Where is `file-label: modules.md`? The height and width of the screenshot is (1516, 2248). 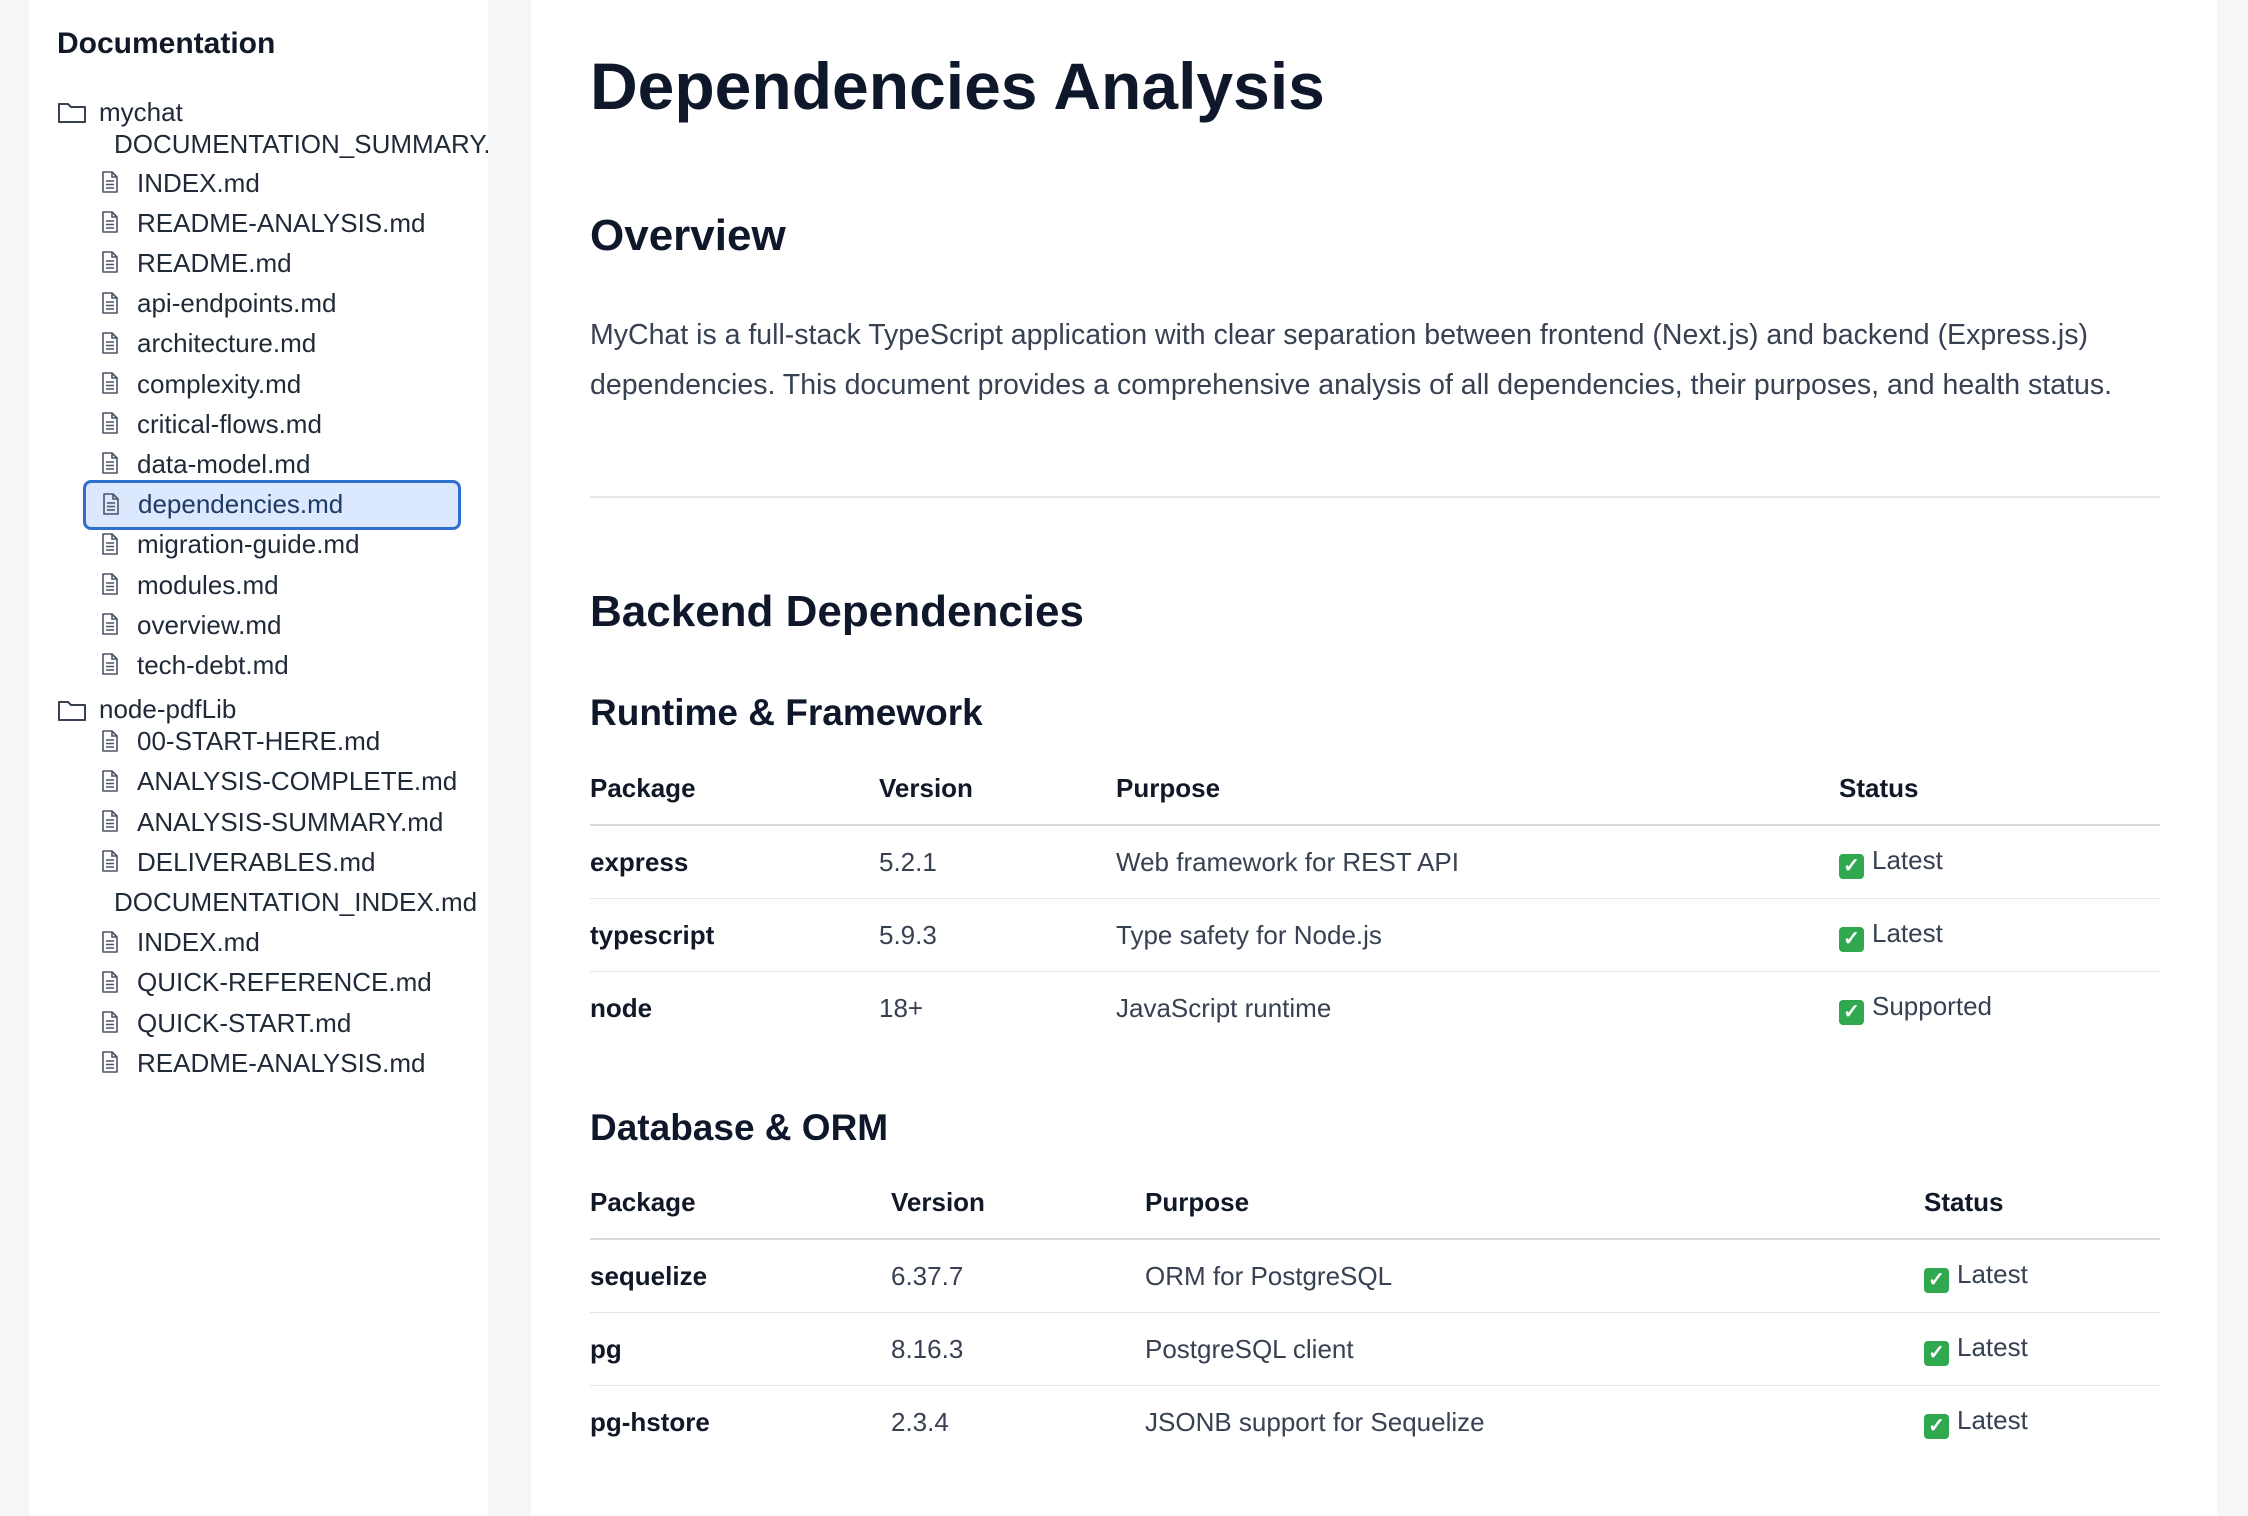
file-label: modules.md is located at coordinates (208, 584).